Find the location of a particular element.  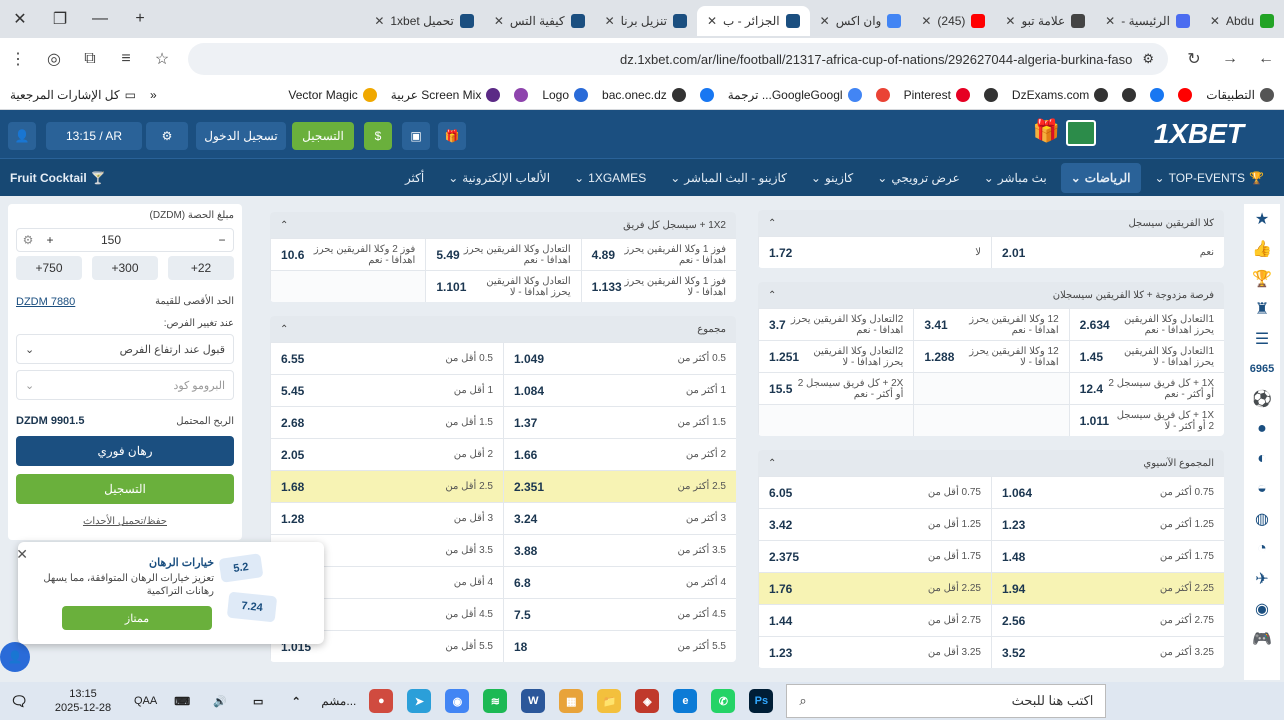

support-chat-icon: 👤 is located at coordinates (15, 657).